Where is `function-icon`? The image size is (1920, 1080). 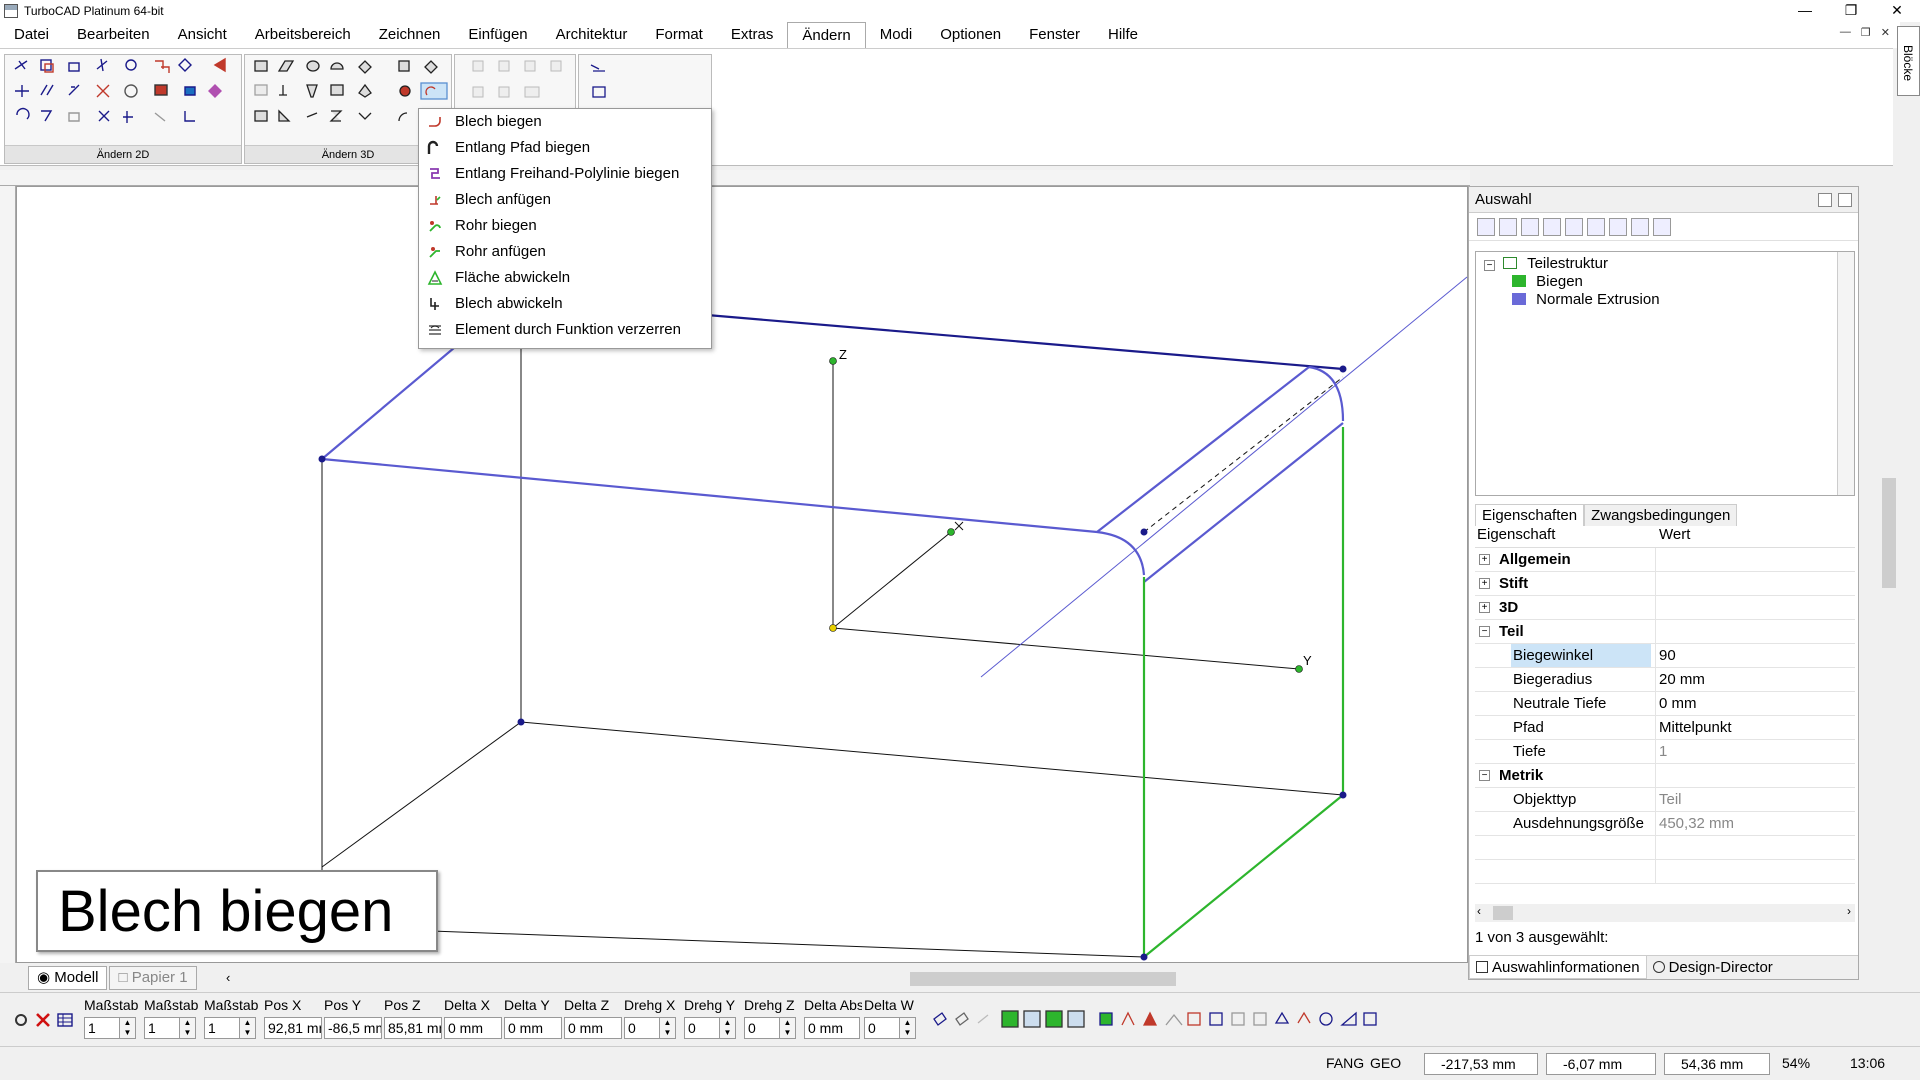 function-icon is located at coordinates (1618, 226).